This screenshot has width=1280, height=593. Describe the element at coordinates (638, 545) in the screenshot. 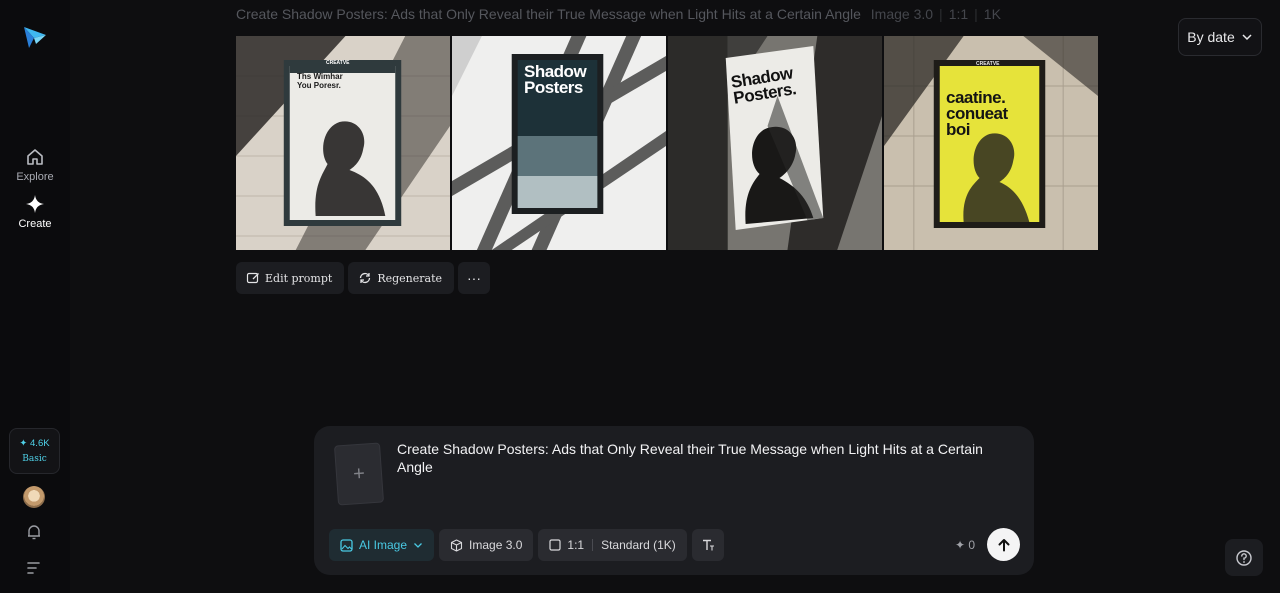

I see `quality-label: Standard (1K)` at that location.